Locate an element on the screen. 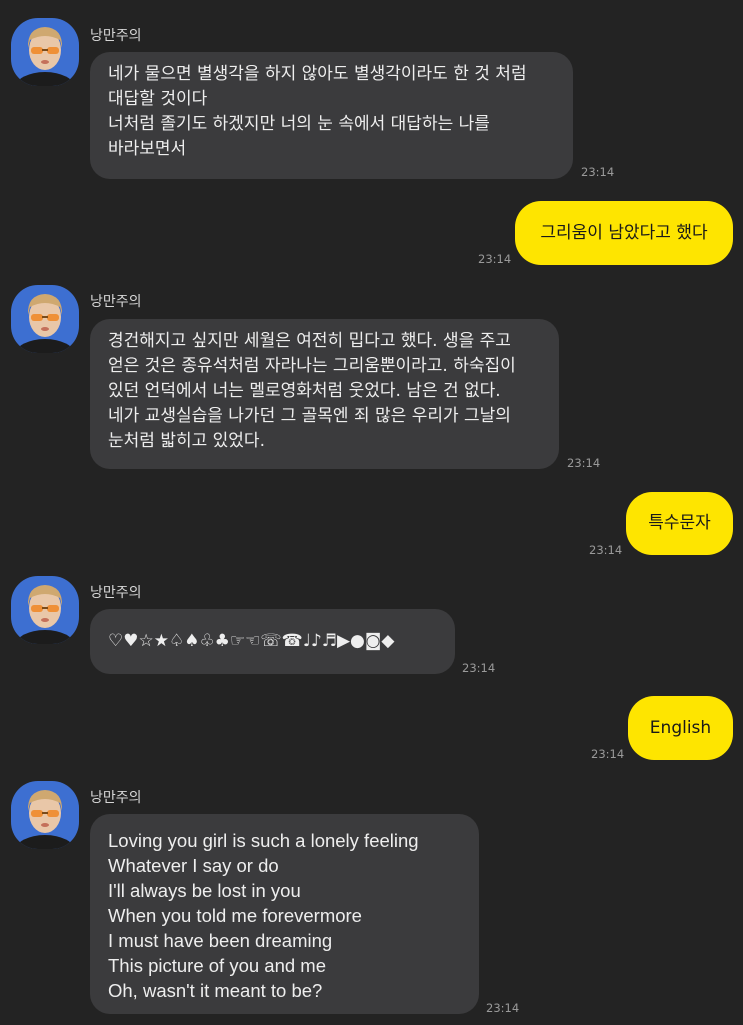  outgoing-message-bubble: 그리움이 남았다고 했다 is located at coordinates (624, 233).